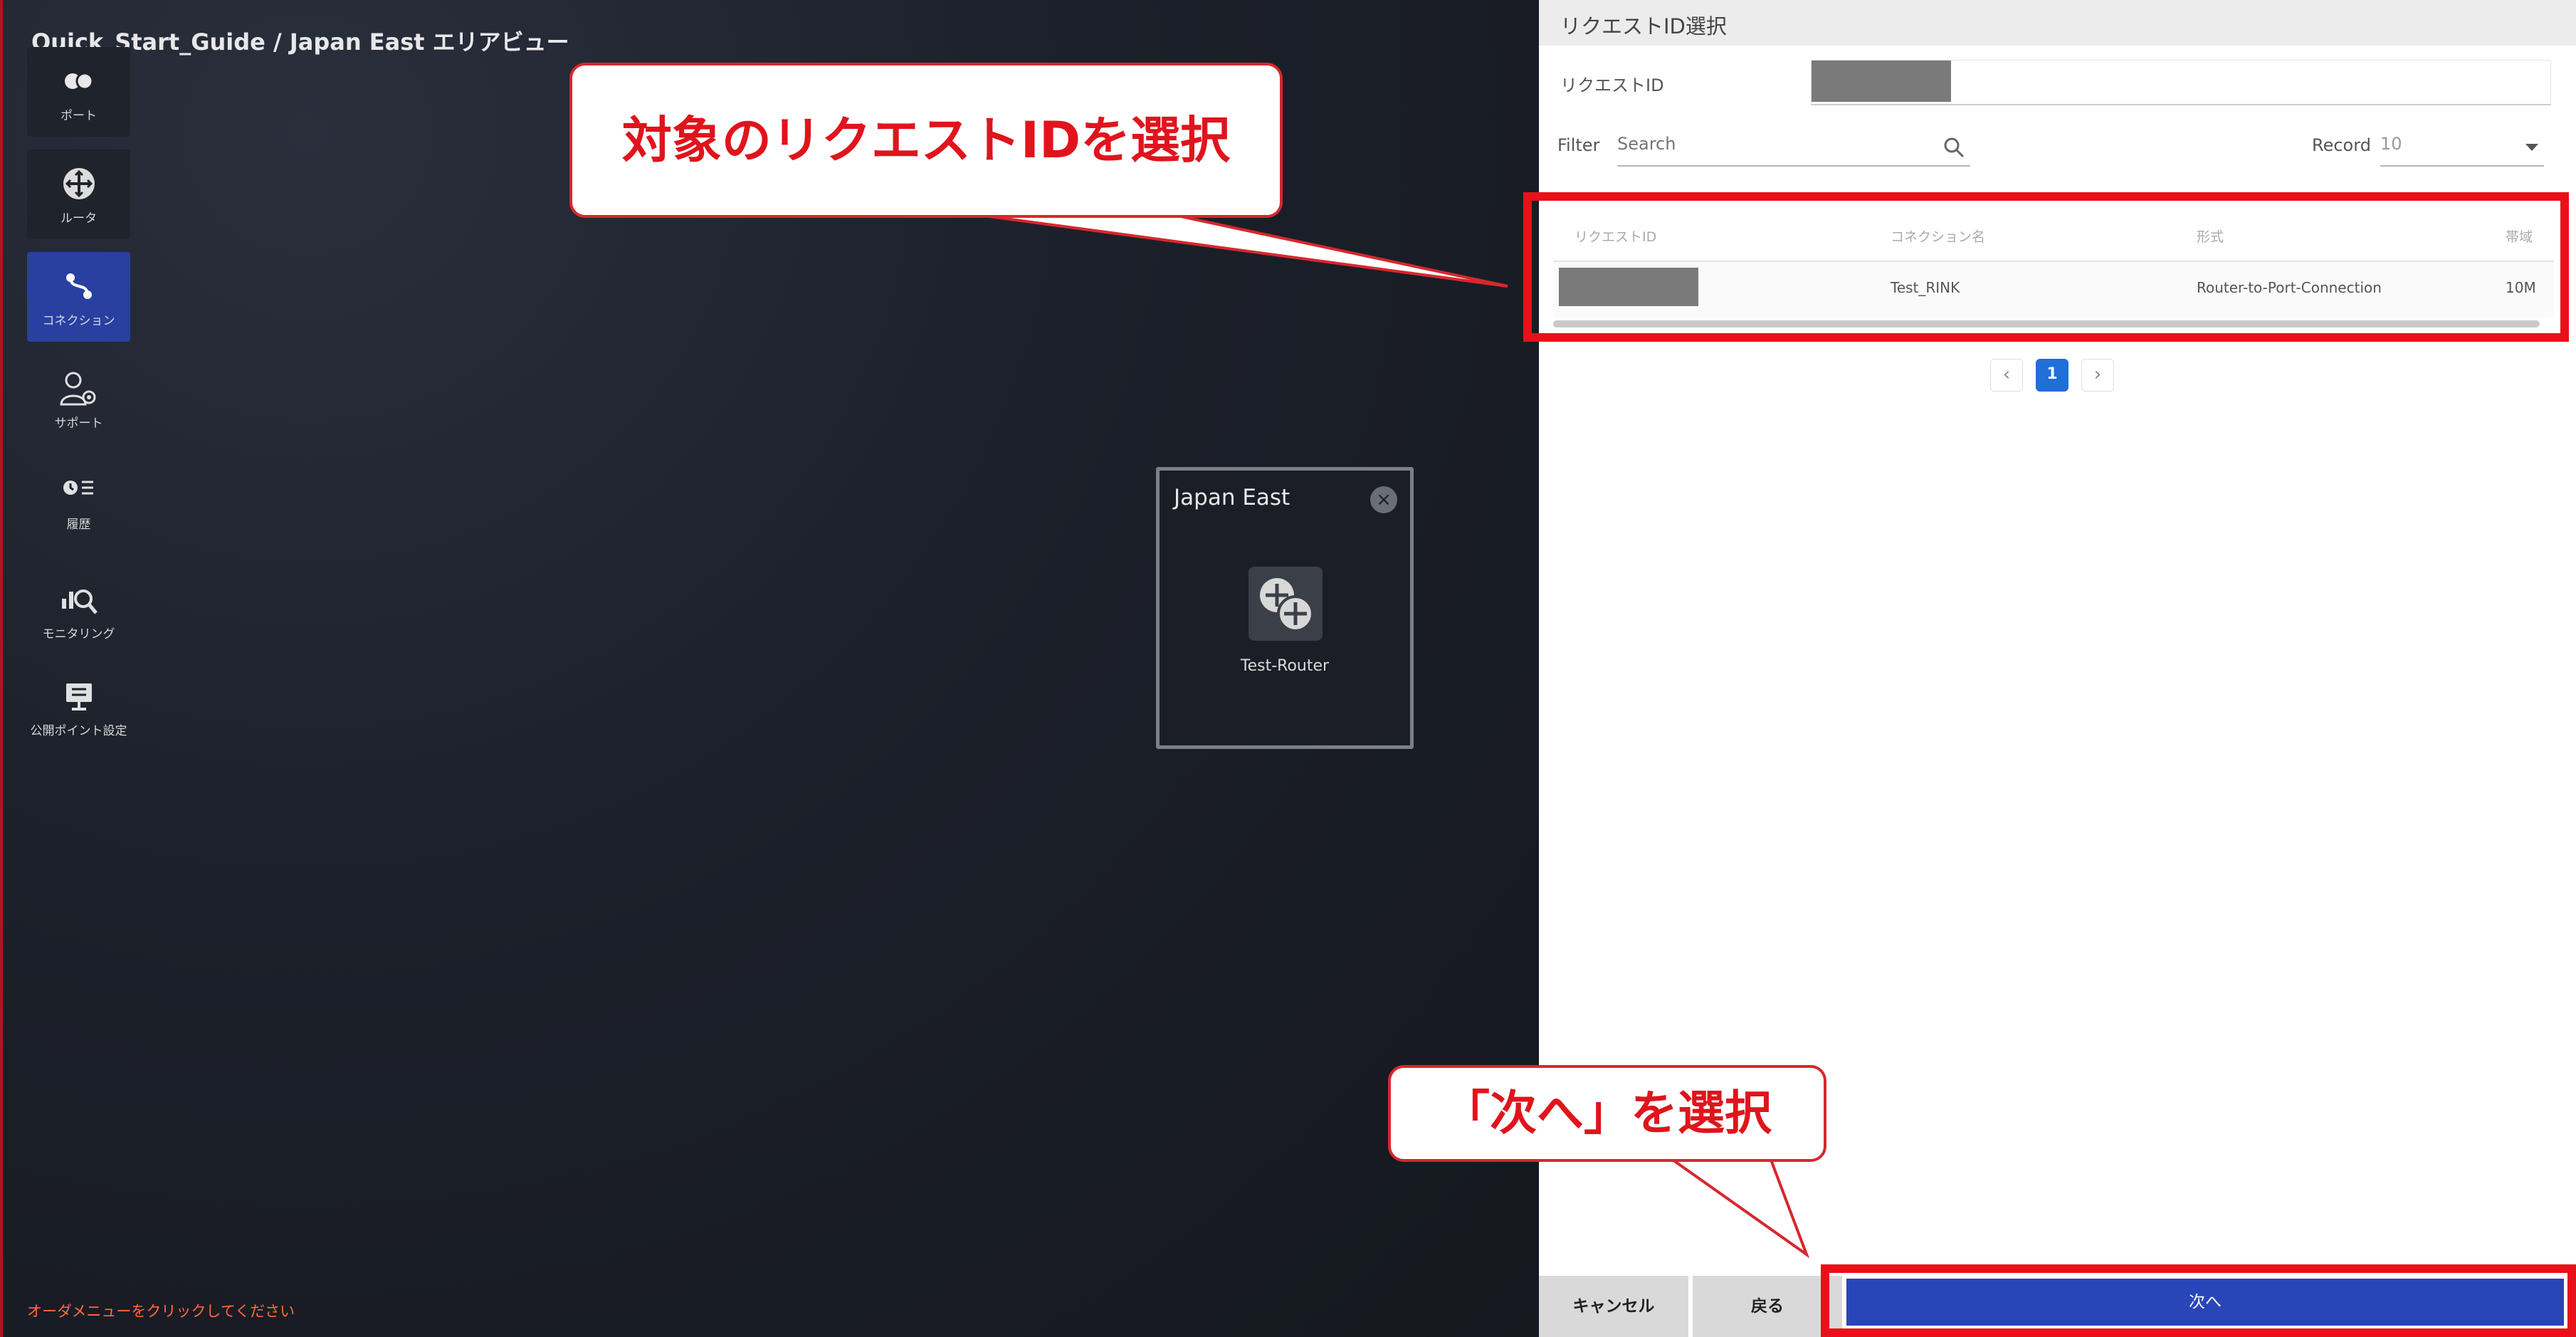 Image resolution: width=2576 pixels, height=1337 pixels. What do you see at coordinates (926, 141) in the screenshot?
I see `callout-select-request-id: 対象のリクエストIDを選択` at bounding box center [926, 141].